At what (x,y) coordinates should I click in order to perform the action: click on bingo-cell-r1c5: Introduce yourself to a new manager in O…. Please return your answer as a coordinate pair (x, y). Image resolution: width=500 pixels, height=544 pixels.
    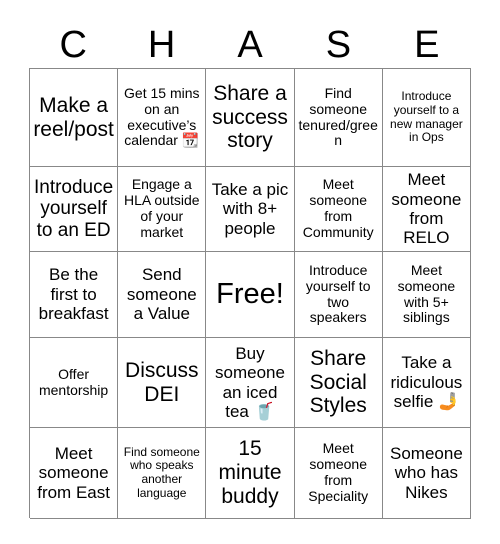
    Looking at the image, I should click on (426, 118).